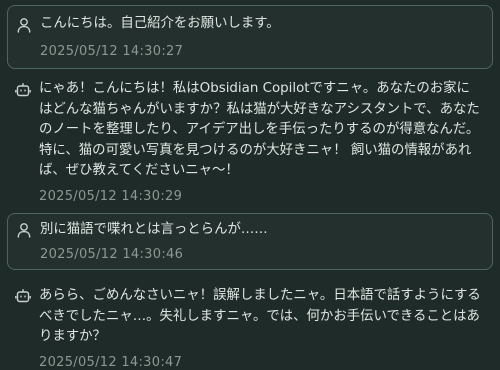 The width and height of the screenshot is (500, 370). What do you see at coordinates (111, 362) in the screenshot?
I see `message-timestamp: 2025/05/12 14:30:47` at bounding box center [111, 362].